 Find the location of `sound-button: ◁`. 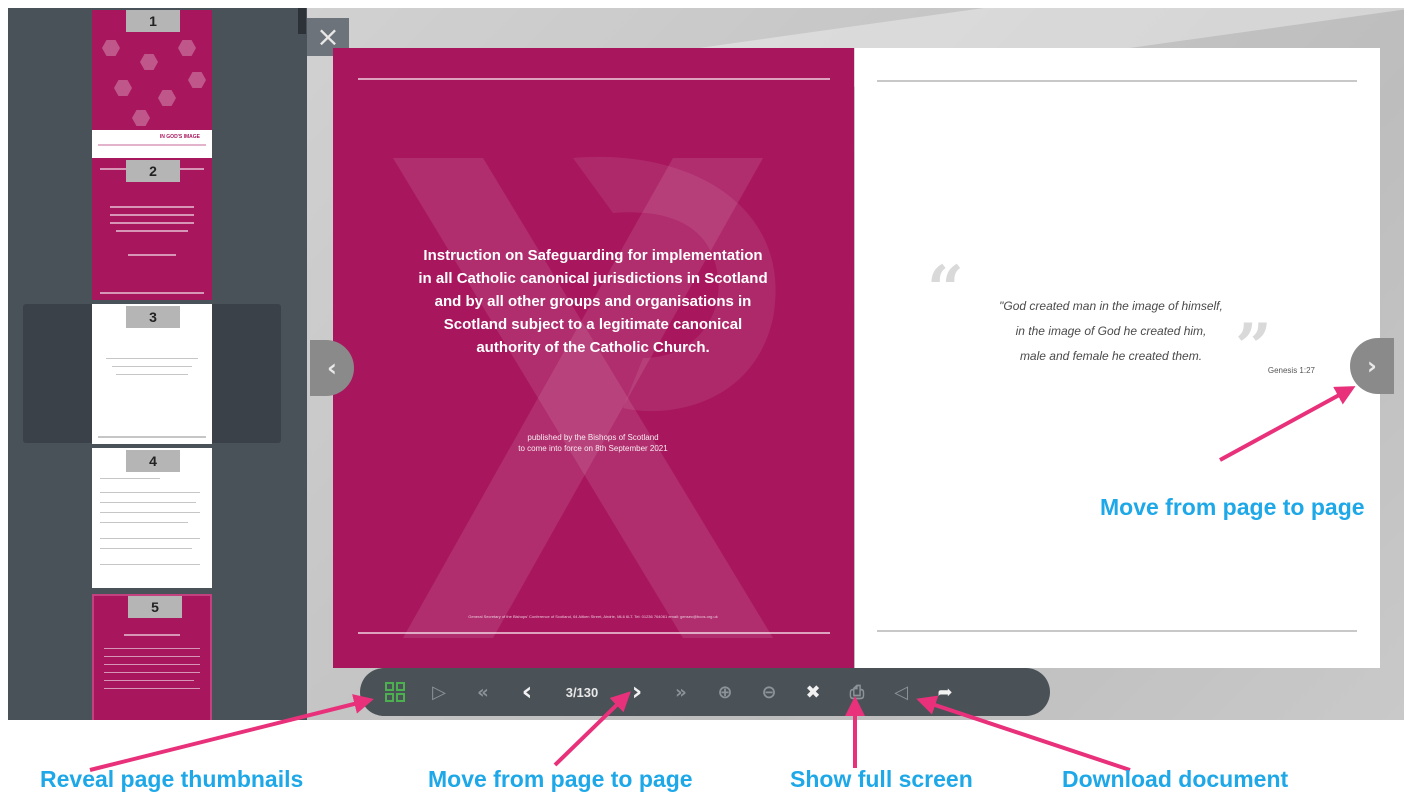

sound-button: ◁ is located at coordinates (901, 692).